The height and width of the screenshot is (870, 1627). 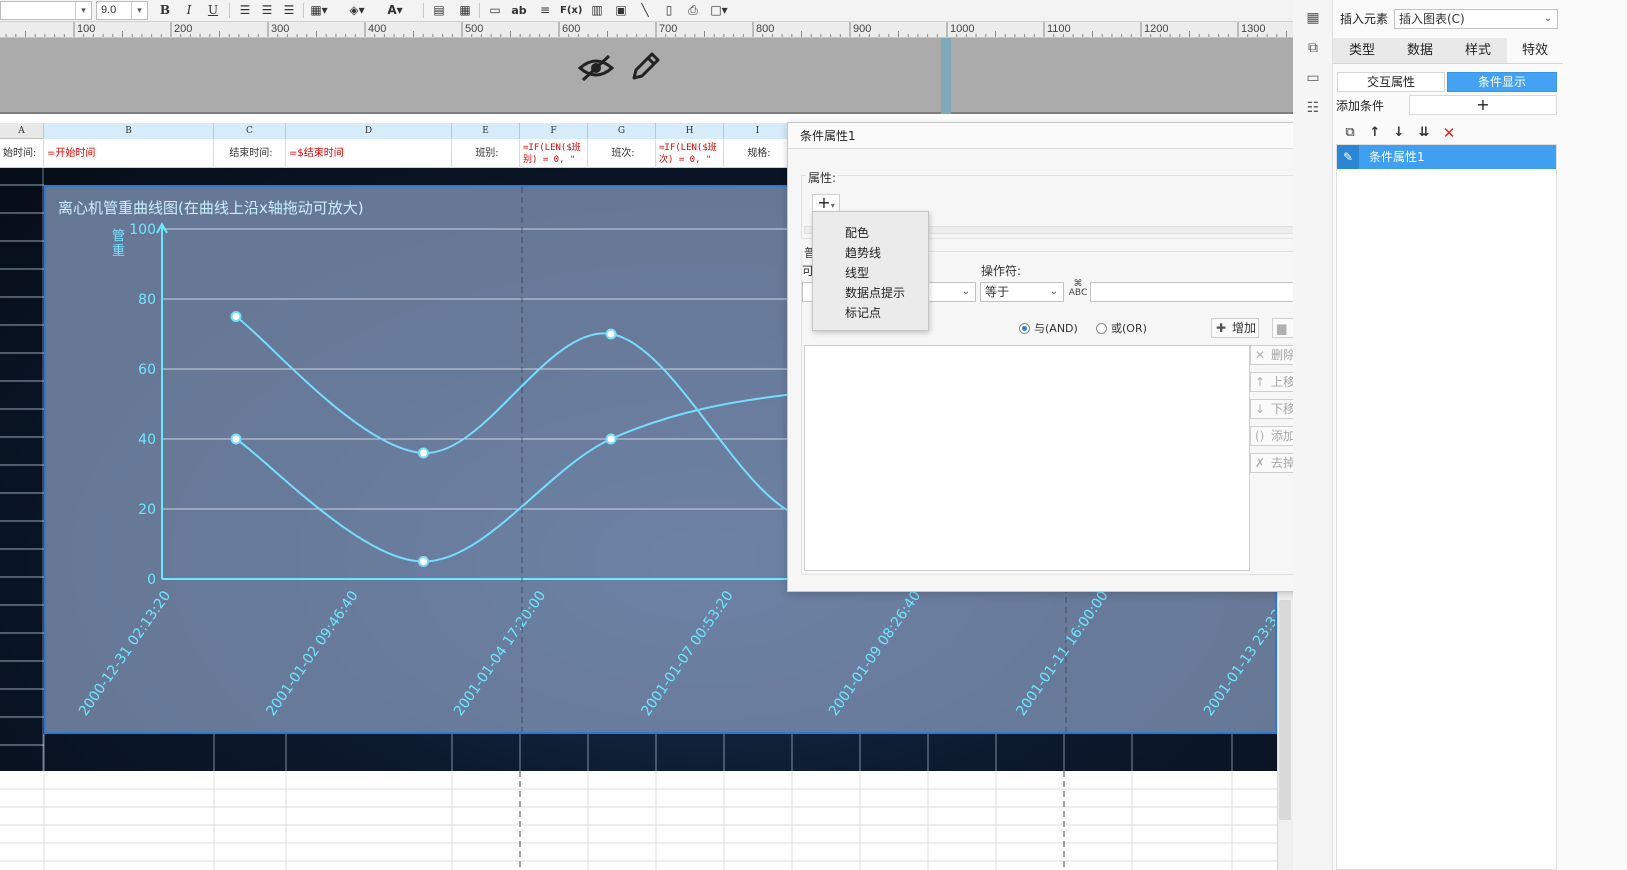 I want to click on condition-list-item: ✎ 条件属性1, so click(x=1446, y=157).